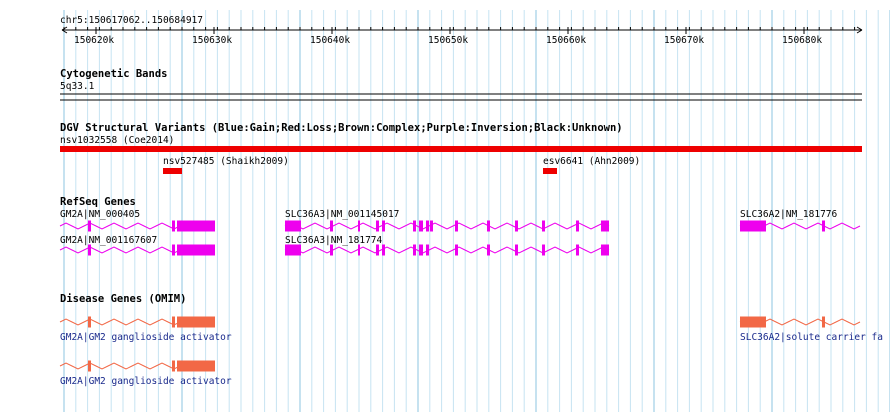  Describe the element at coordinates (448, 40) in the screenshot. I see `tick-label: 150650k` at that location.